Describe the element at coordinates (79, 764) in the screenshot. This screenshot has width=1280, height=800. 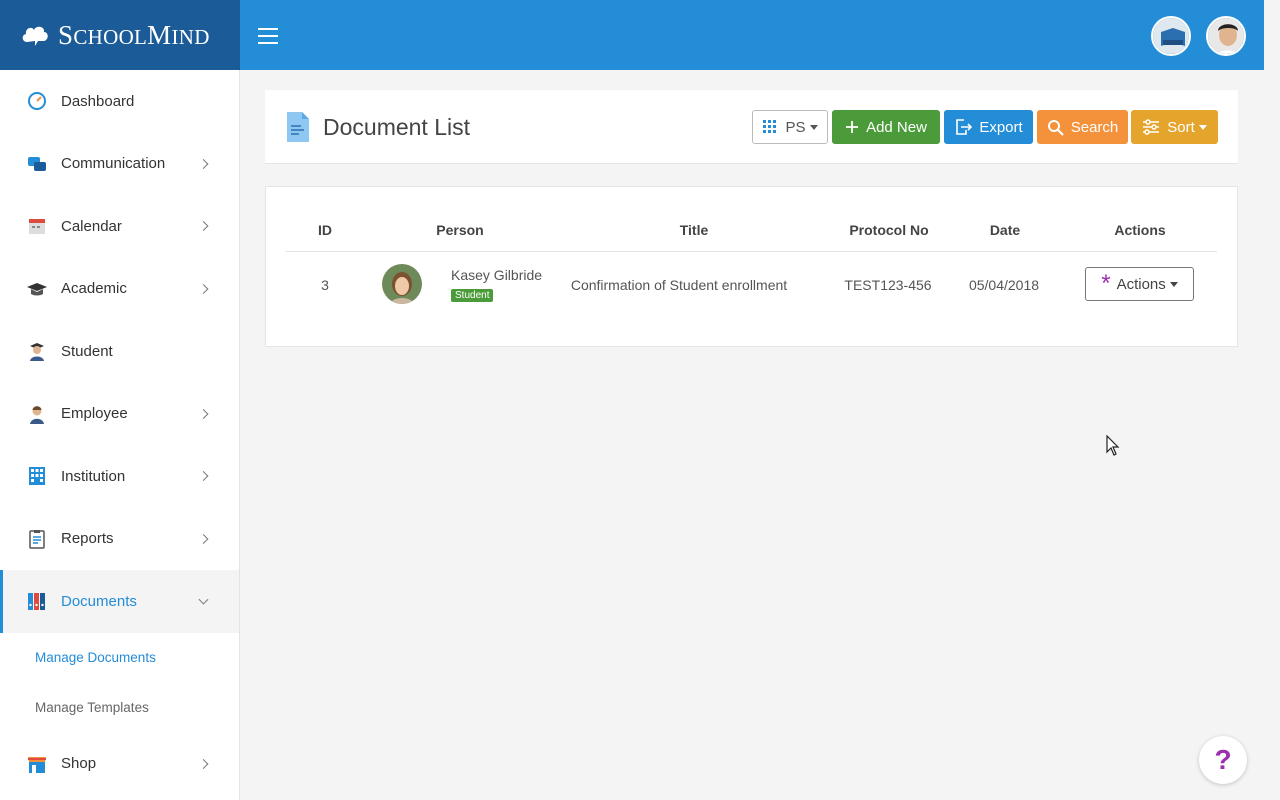
I see `sidebar-item-label: Shop` at that location.